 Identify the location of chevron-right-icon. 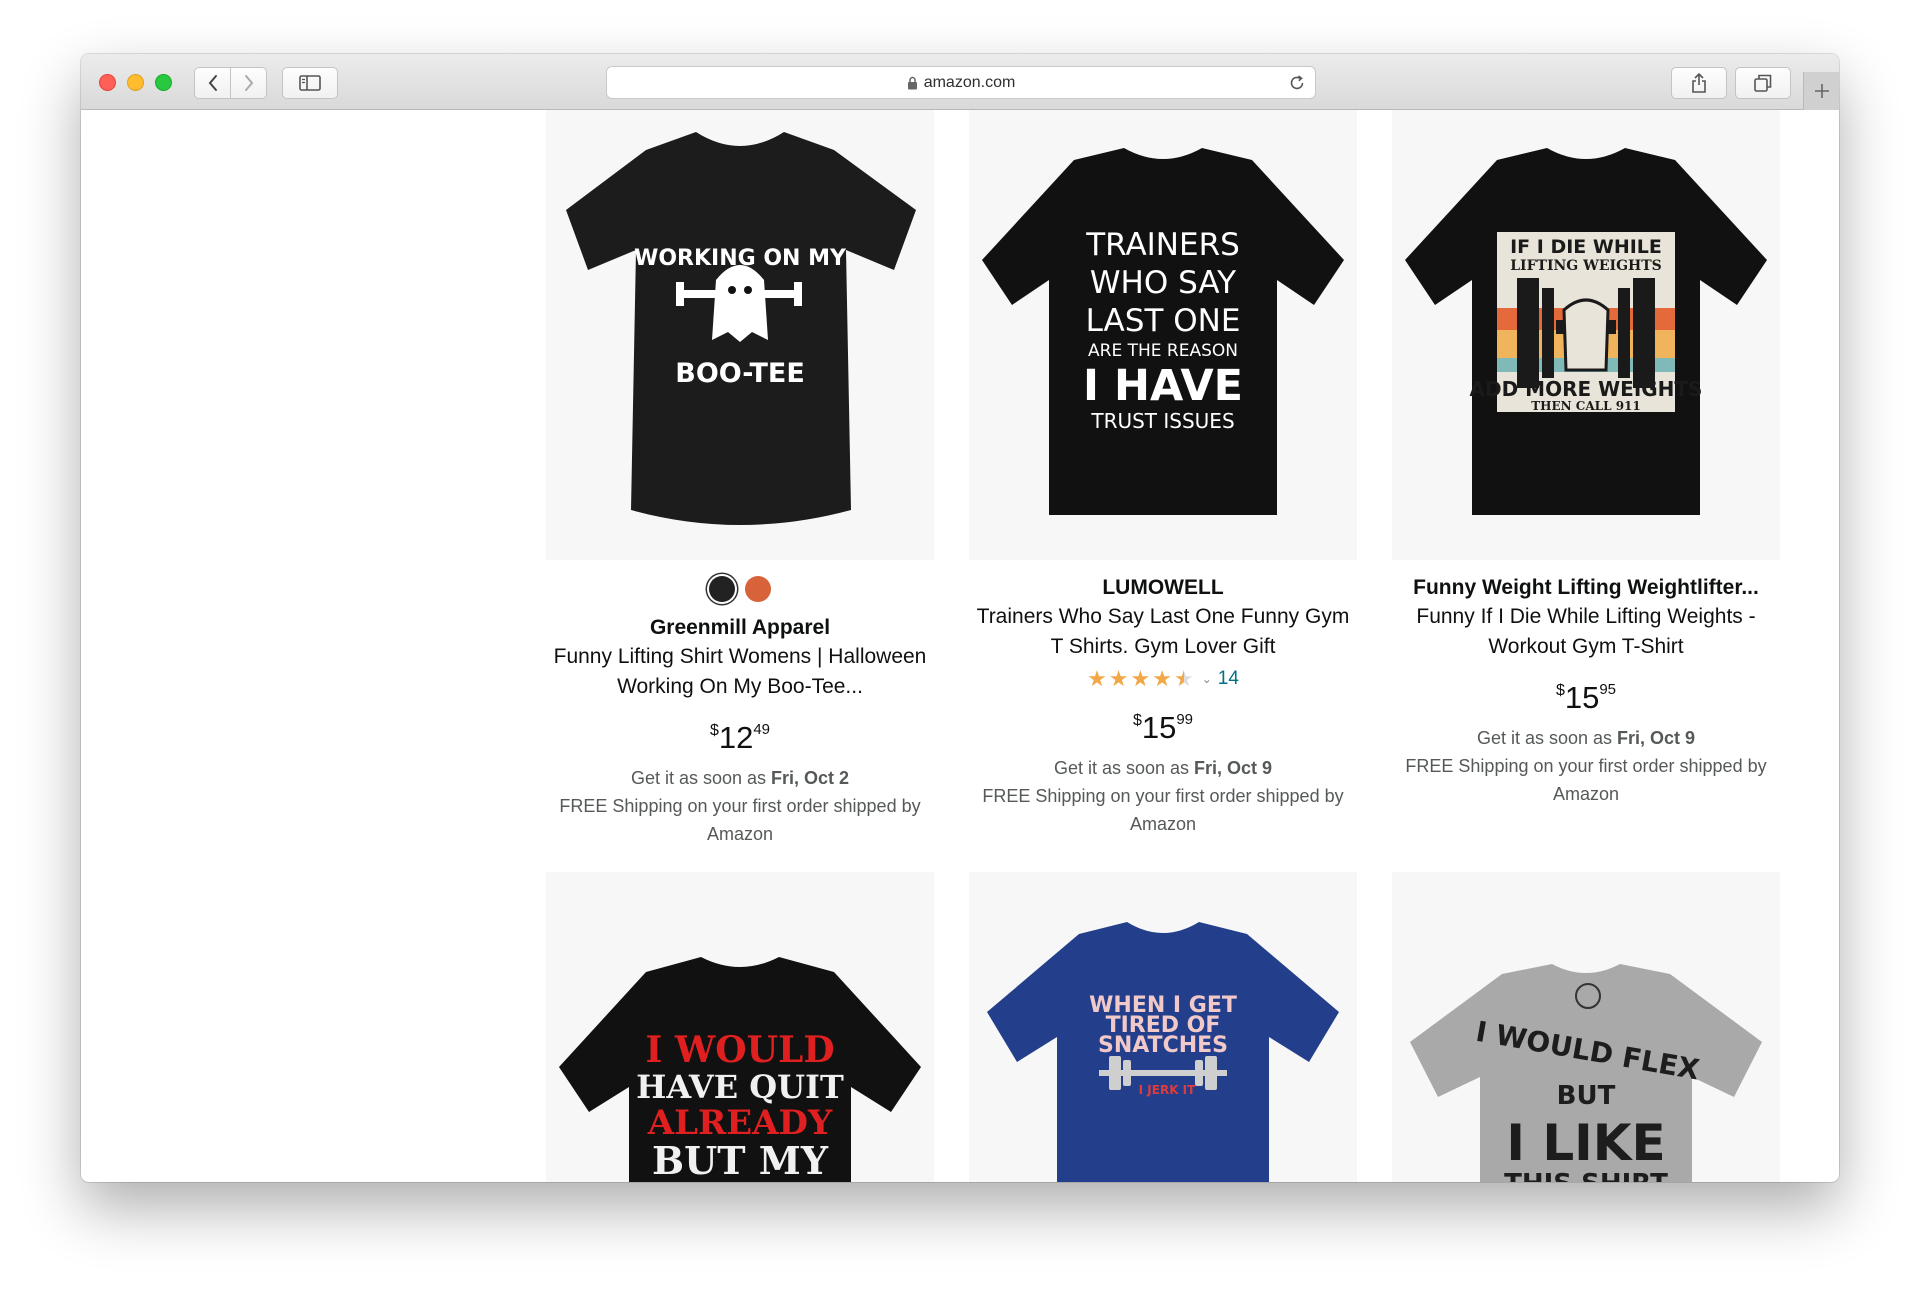
(248, 83).